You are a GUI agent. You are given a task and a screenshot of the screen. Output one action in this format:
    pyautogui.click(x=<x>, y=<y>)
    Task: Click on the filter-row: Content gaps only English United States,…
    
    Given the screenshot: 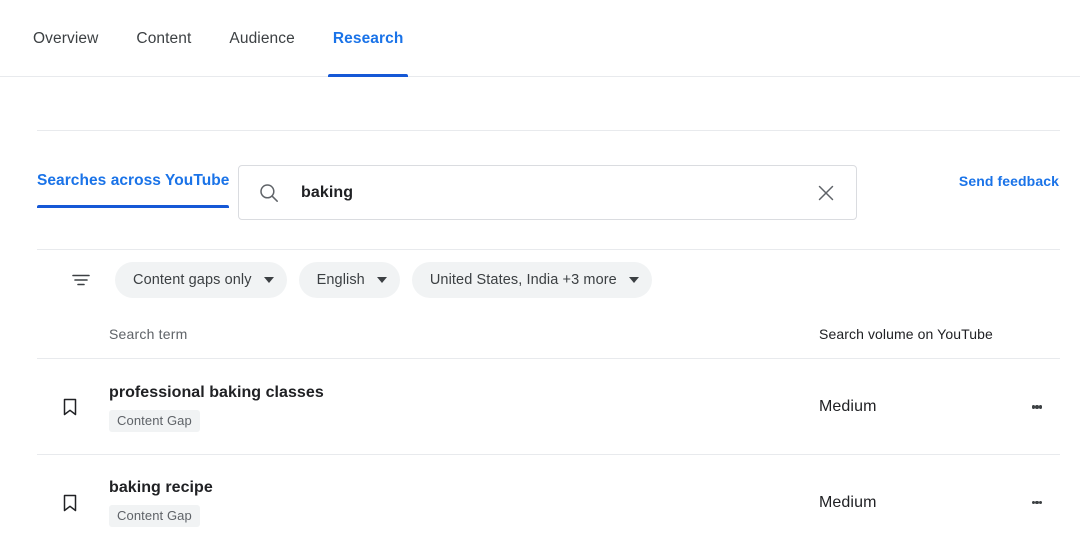 What is the action you would take?
    pyautogui.click(x=548, y=280)
    